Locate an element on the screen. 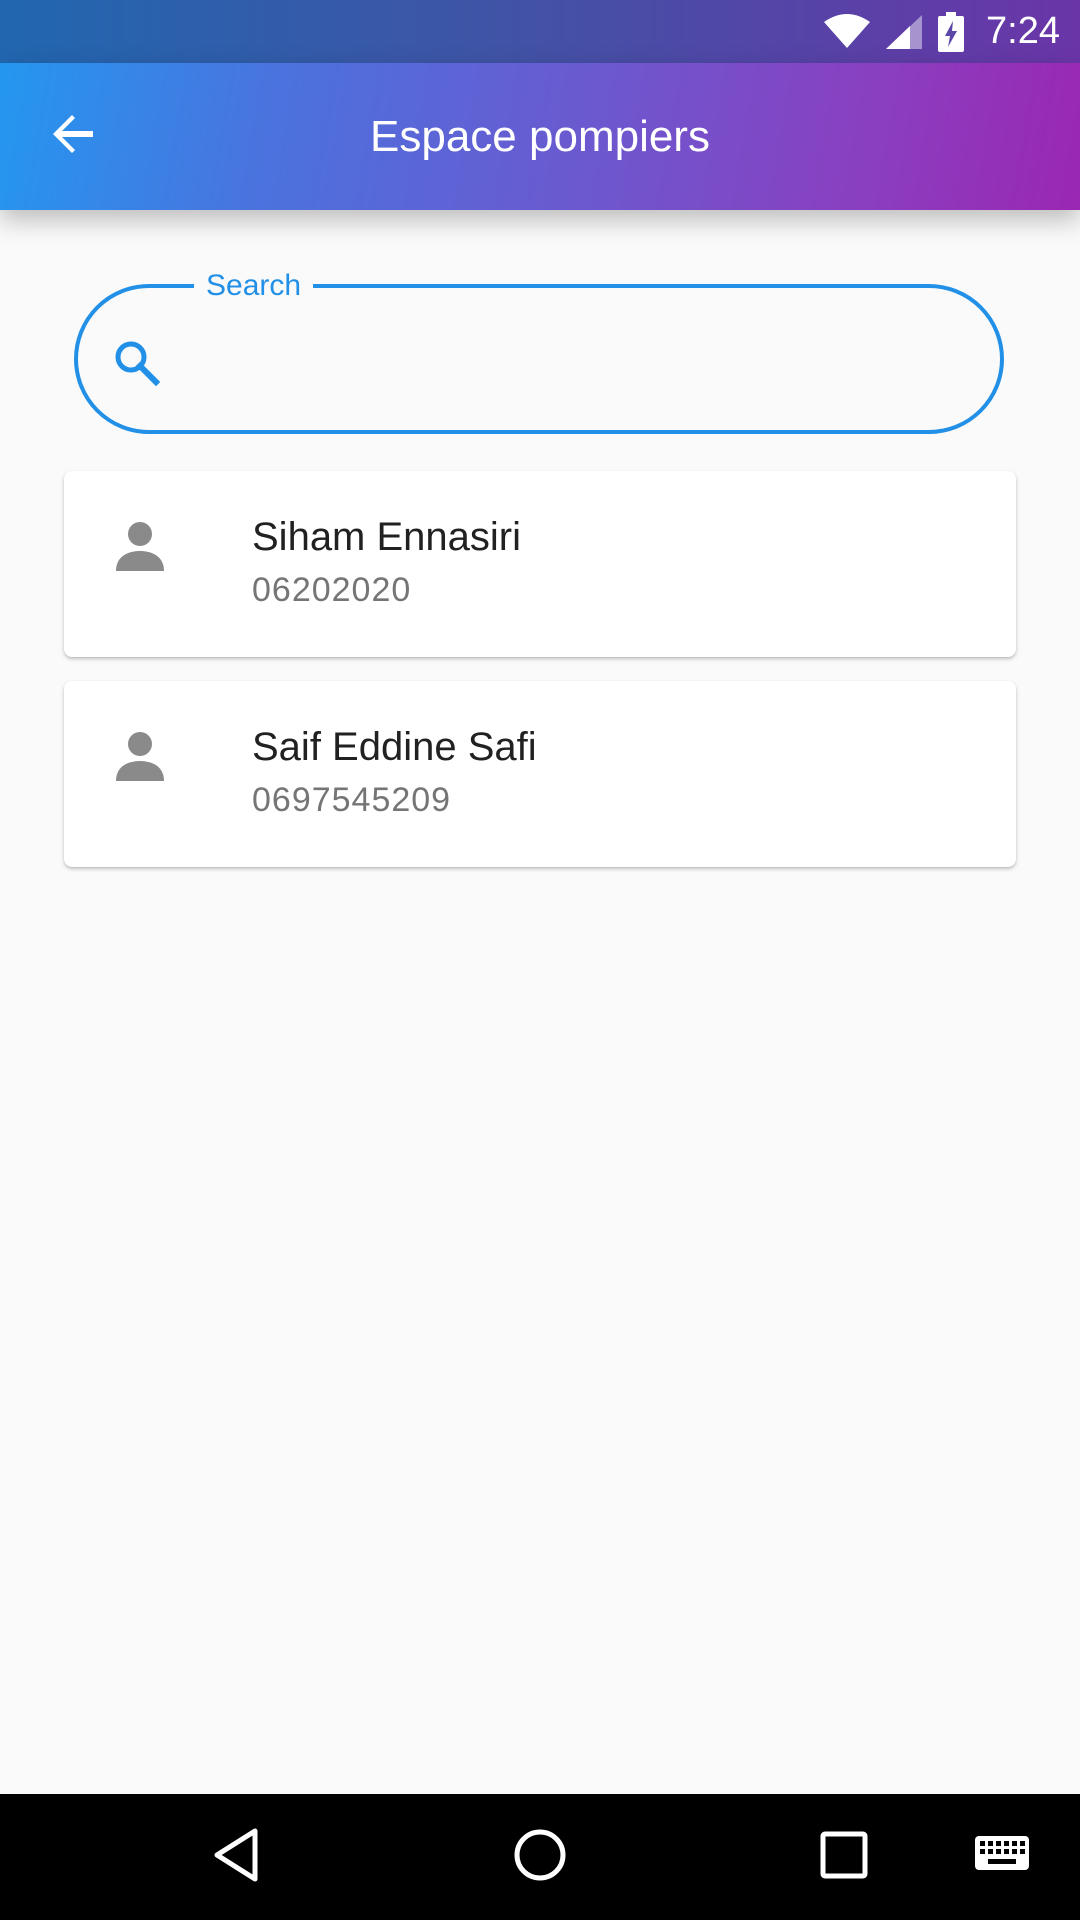 The height and width of the screenshot is (1920, 1080). app-bar: Espace pompiers is located at coordinates (540, 136).